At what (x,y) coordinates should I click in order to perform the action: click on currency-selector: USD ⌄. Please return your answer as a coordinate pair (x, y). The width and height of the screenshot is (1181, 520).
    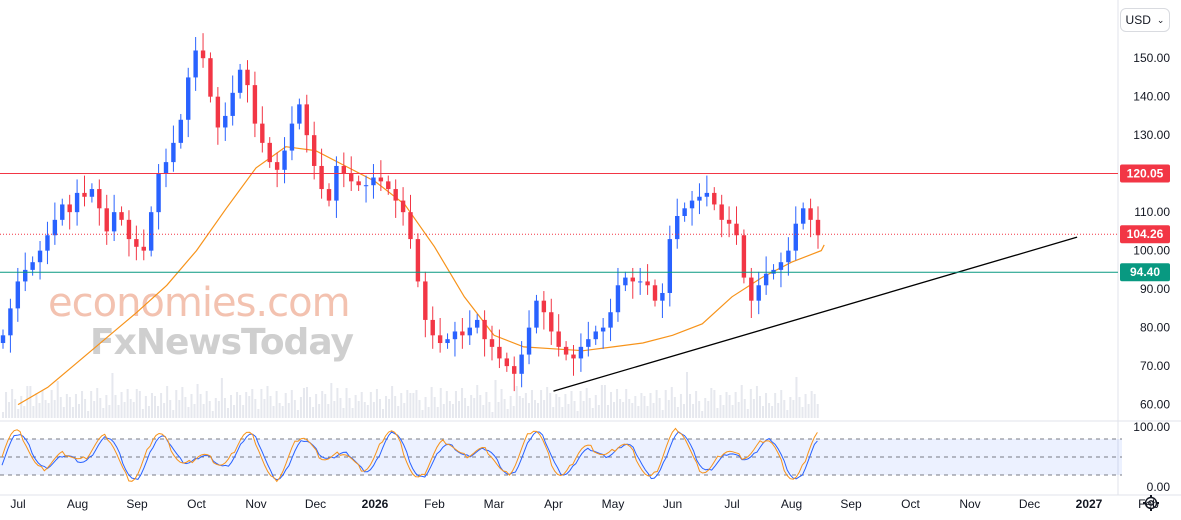
    Looking at the image, I should click on (1145, 20).